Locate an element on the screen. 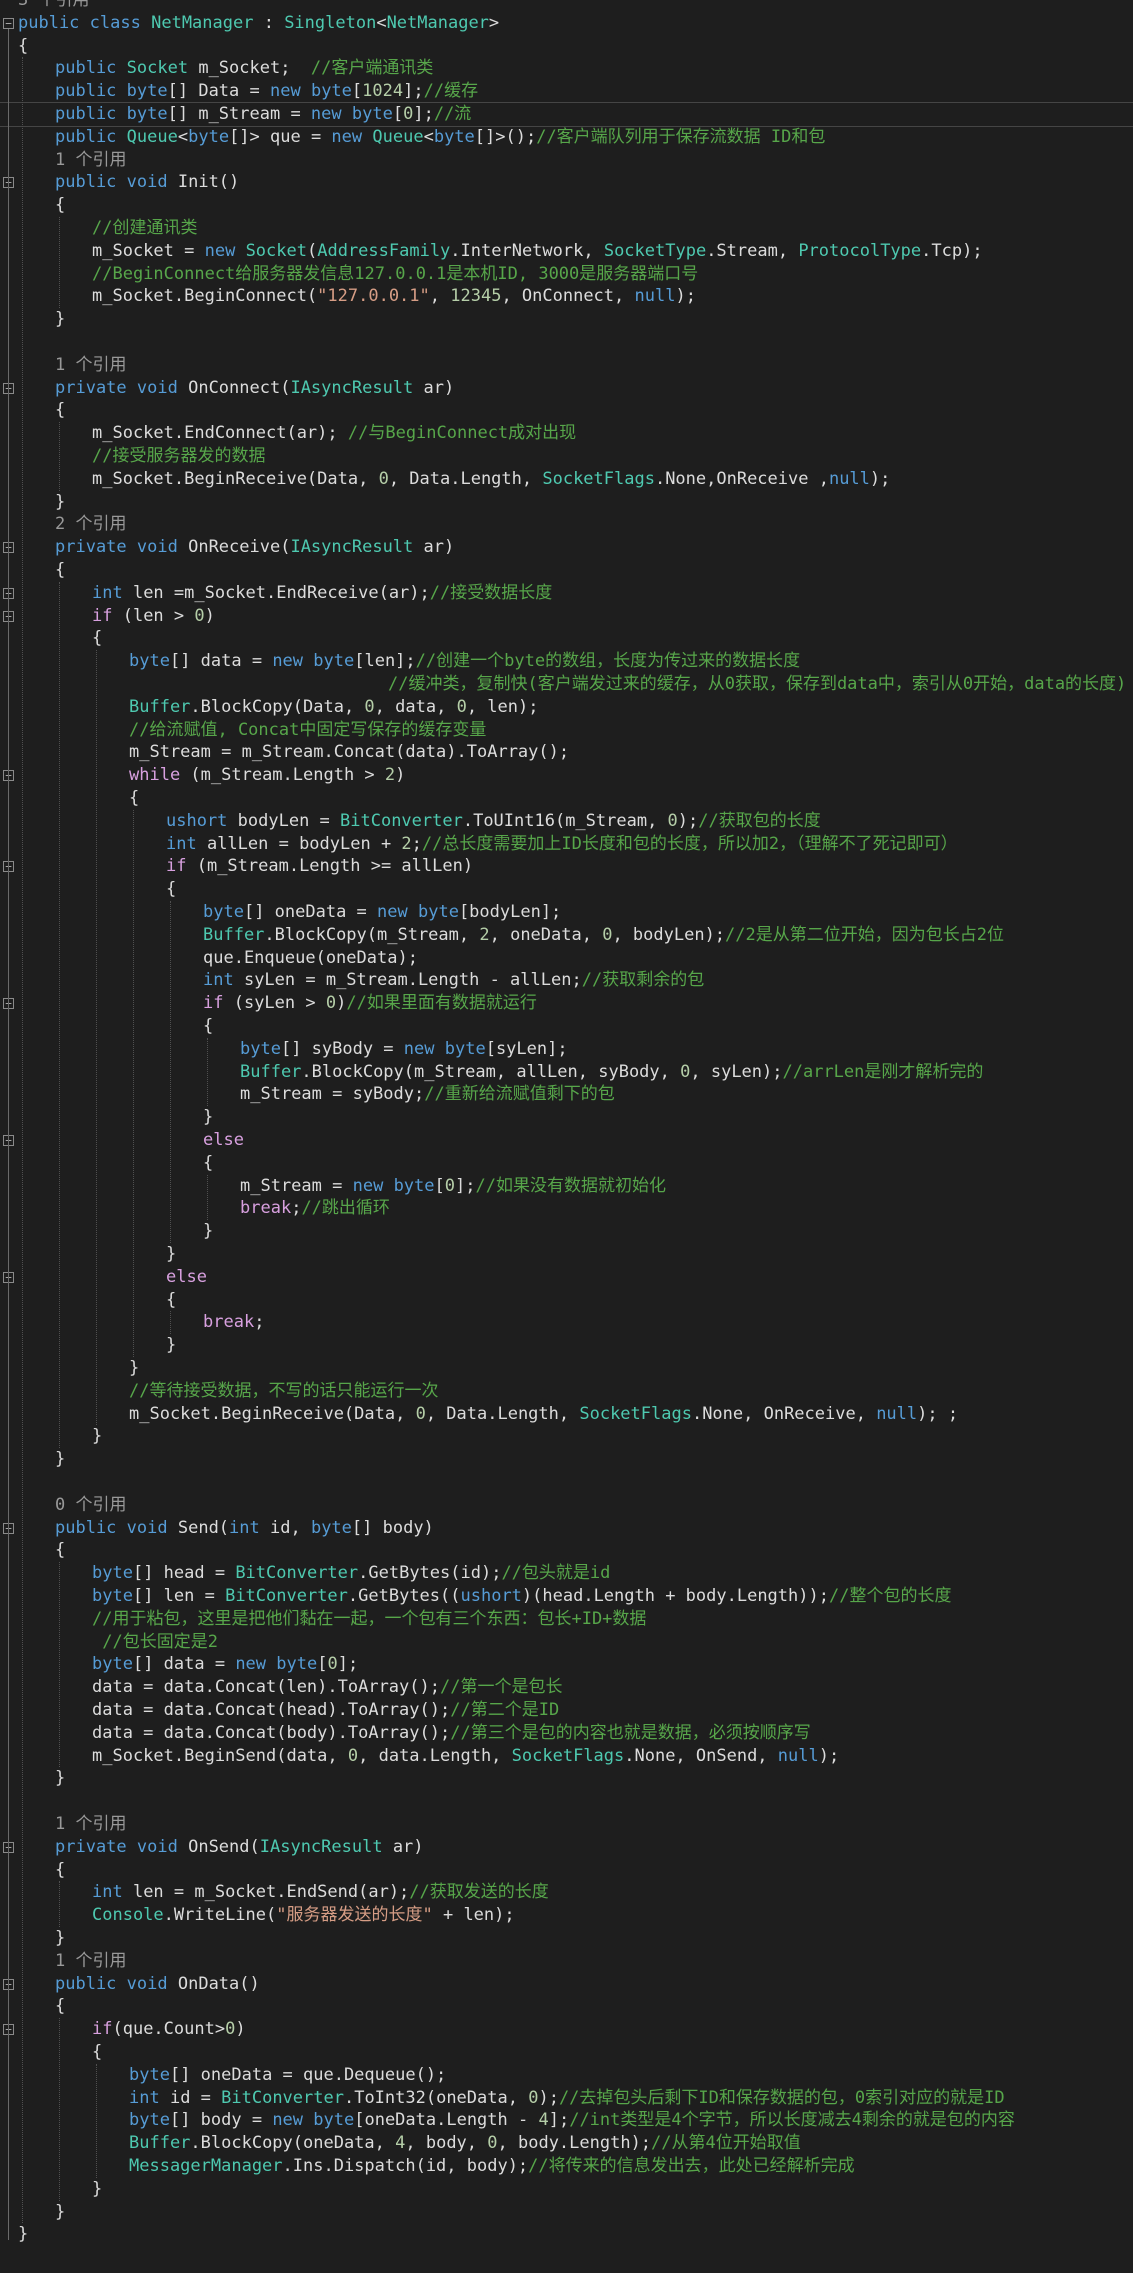 Image resolution: width=1133 pixels, height=2273 pixels. code-comment: //int类型是4个字节，所以长度减去4剩余的就是包的内容 is located at coordinates (792, 2120).